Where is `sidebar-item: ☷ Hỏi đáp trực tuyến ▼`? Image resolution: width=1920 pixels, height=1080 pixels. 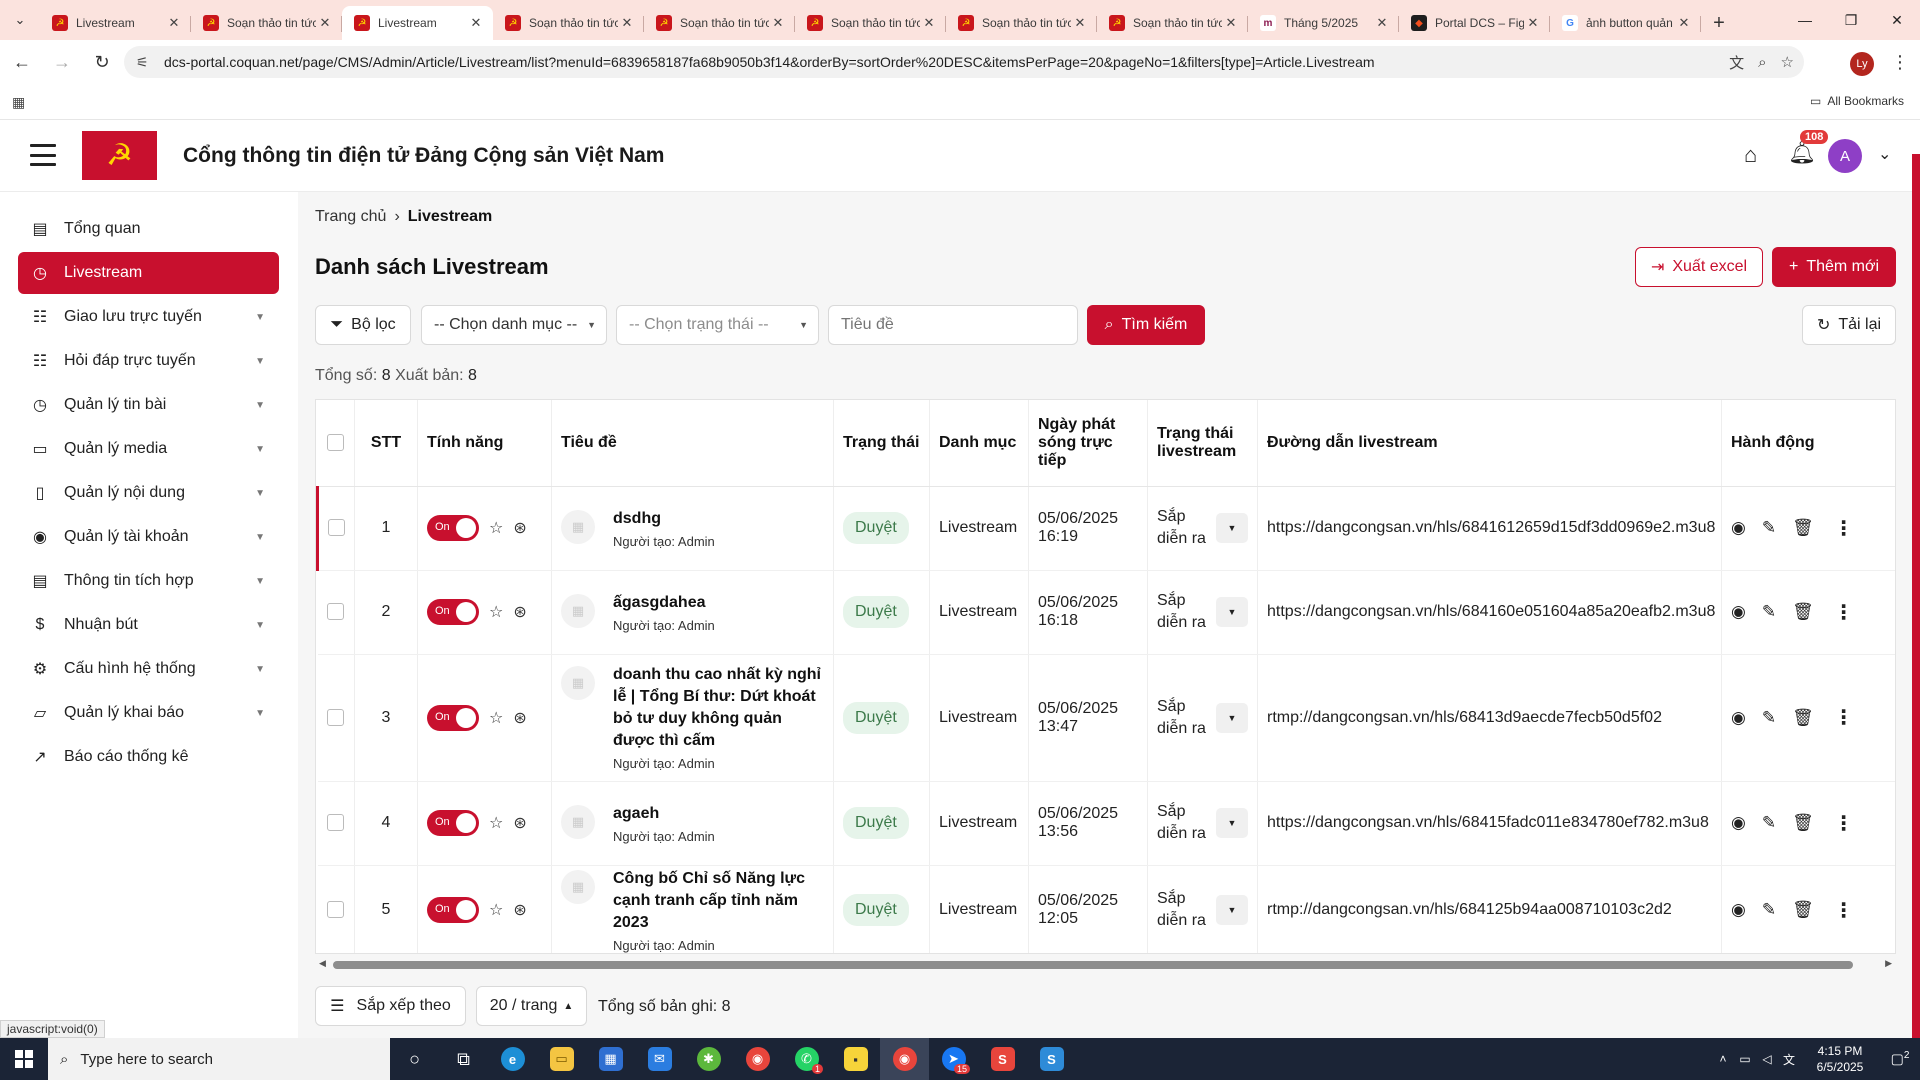 sidebar-item: ☷ Hỏi đáp trực tuyến ▼ is located at coordinates (148, 361).